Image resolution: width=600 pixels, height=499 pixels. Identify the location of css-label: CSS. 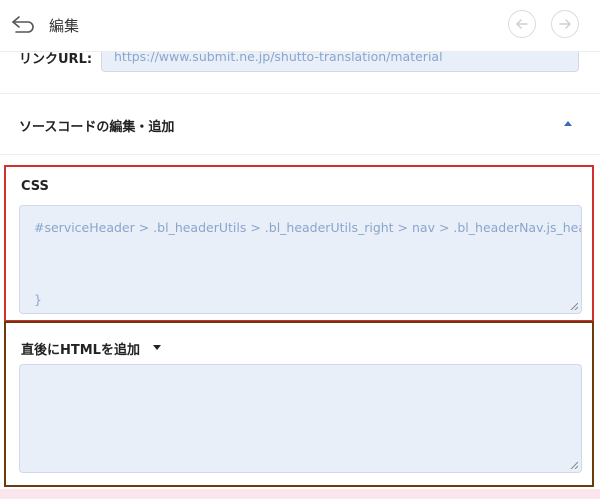
(35, 186).